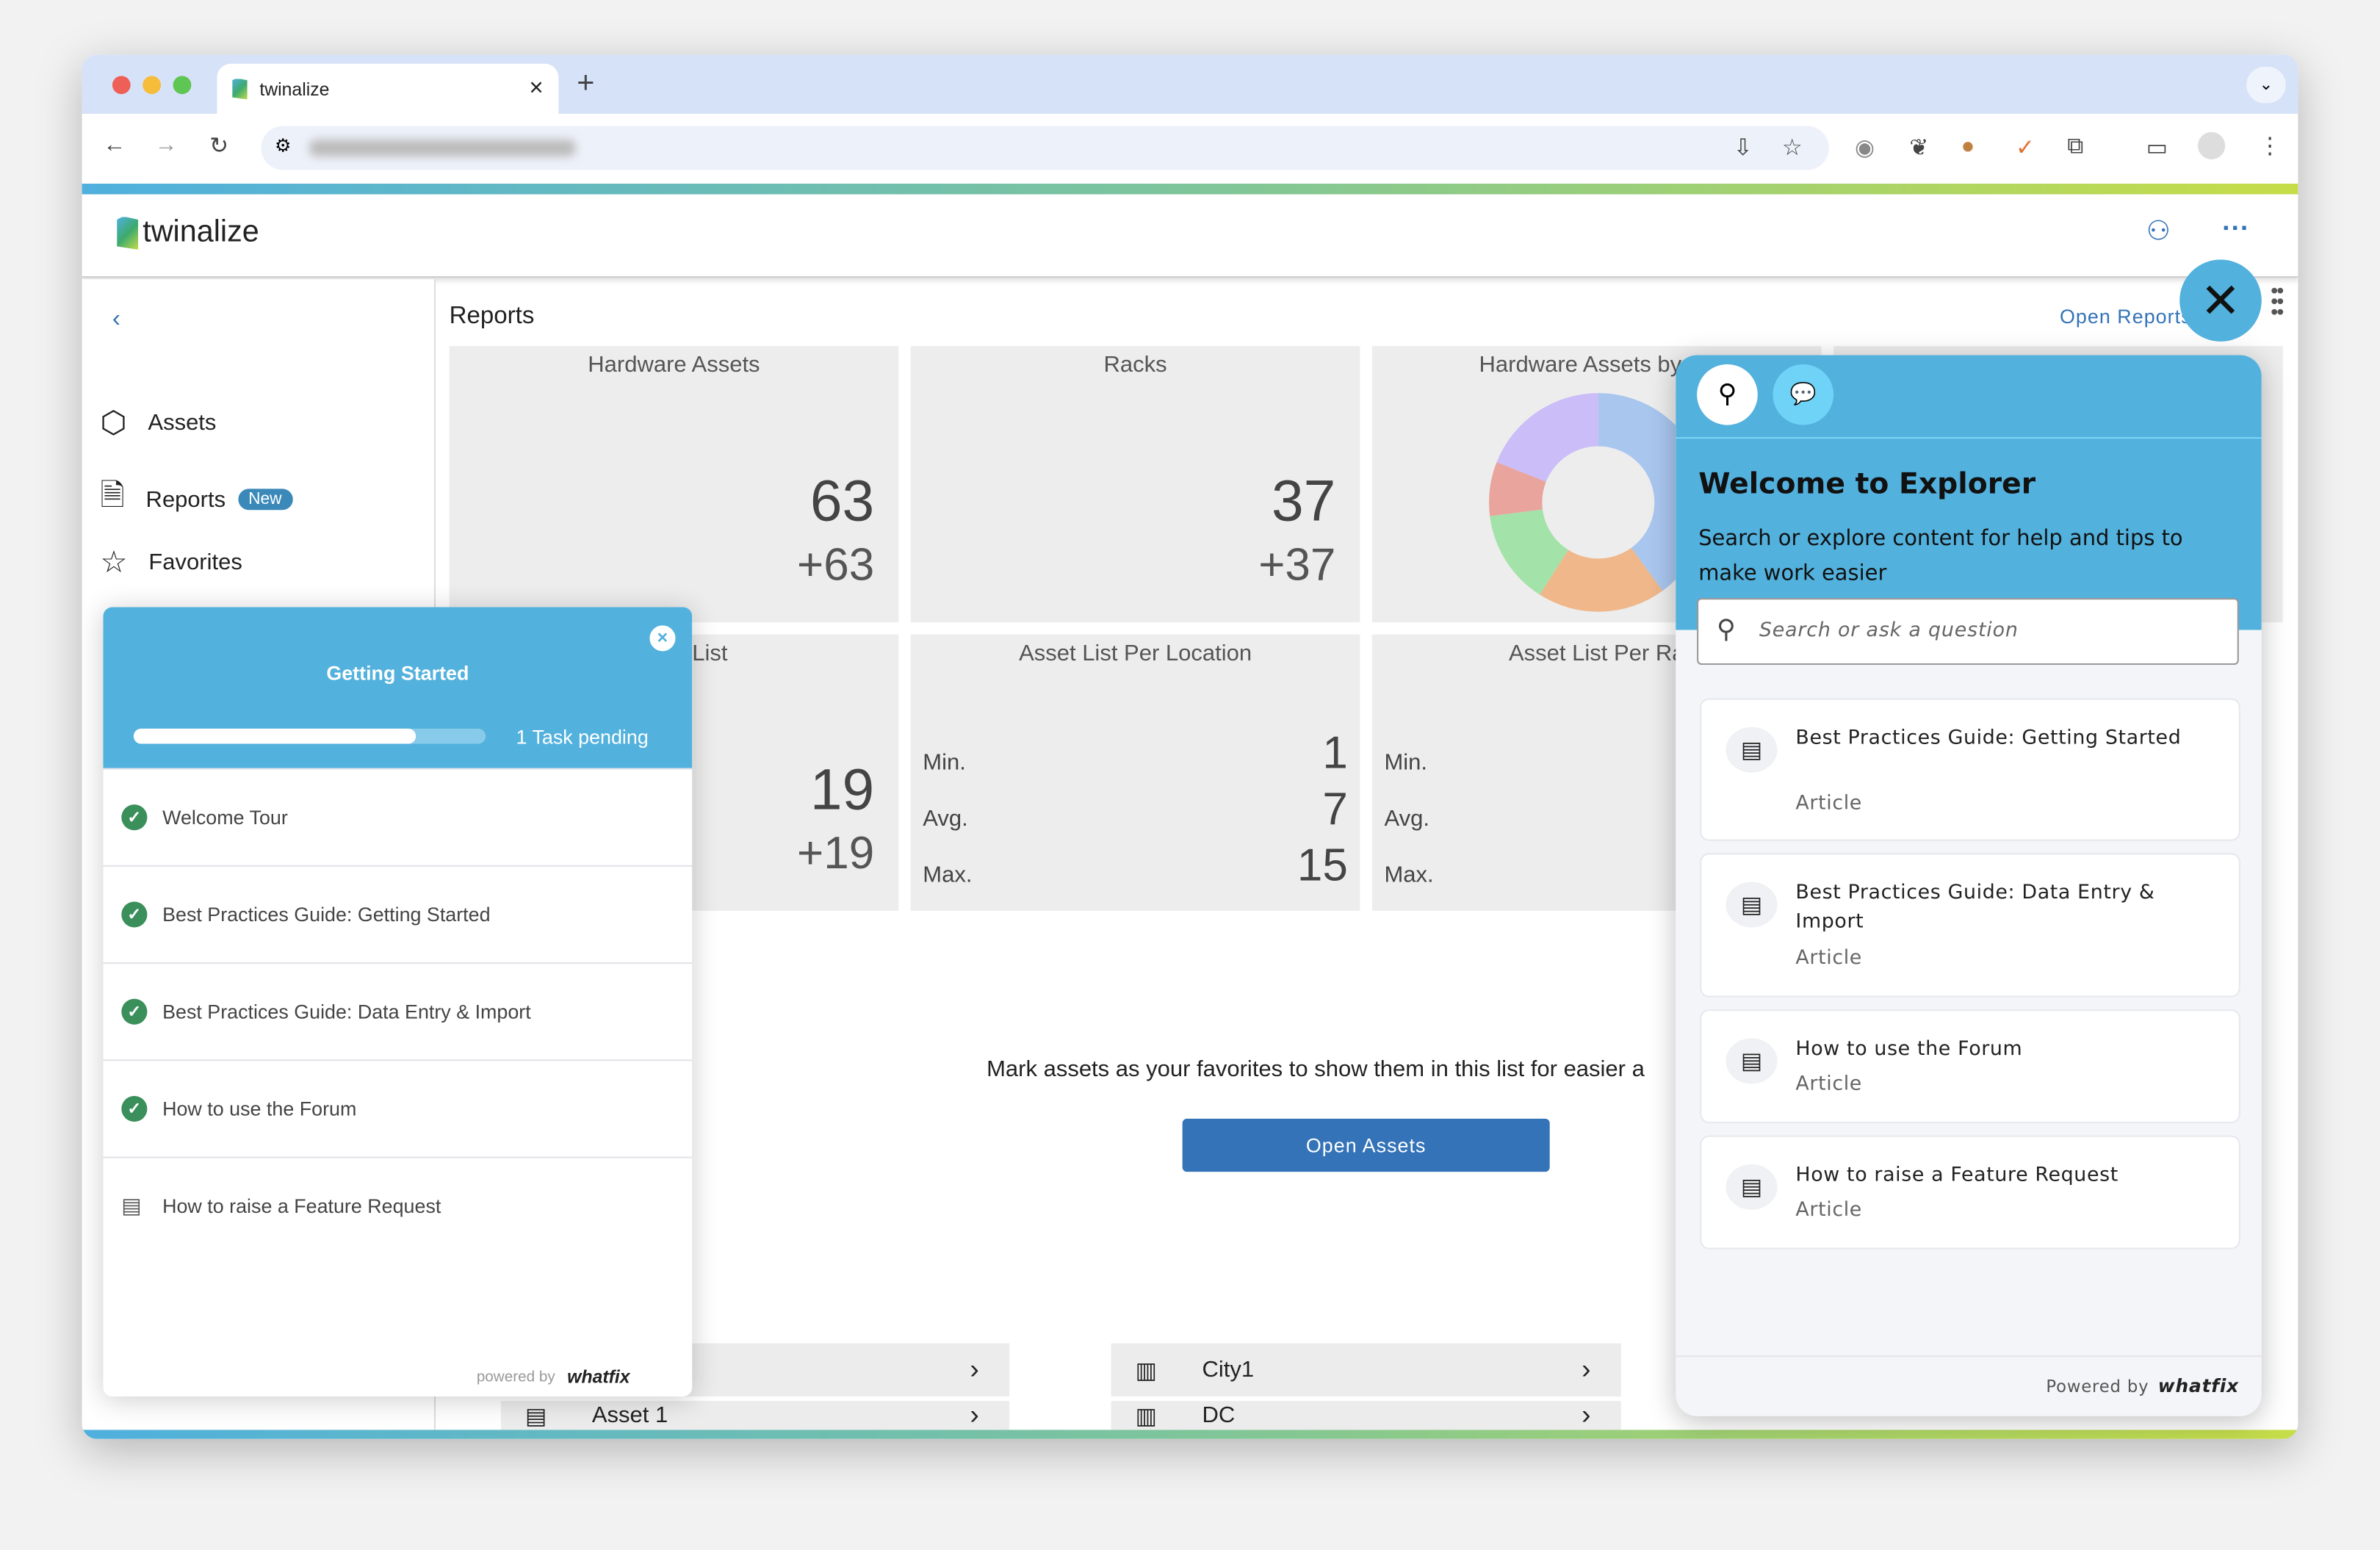 The height and width of the screenshot is (1550, 2380). What do you see at coordinates (2212, 145) in the screenshot?
I see `profile-avatar` at bounding box center [2212, 145].